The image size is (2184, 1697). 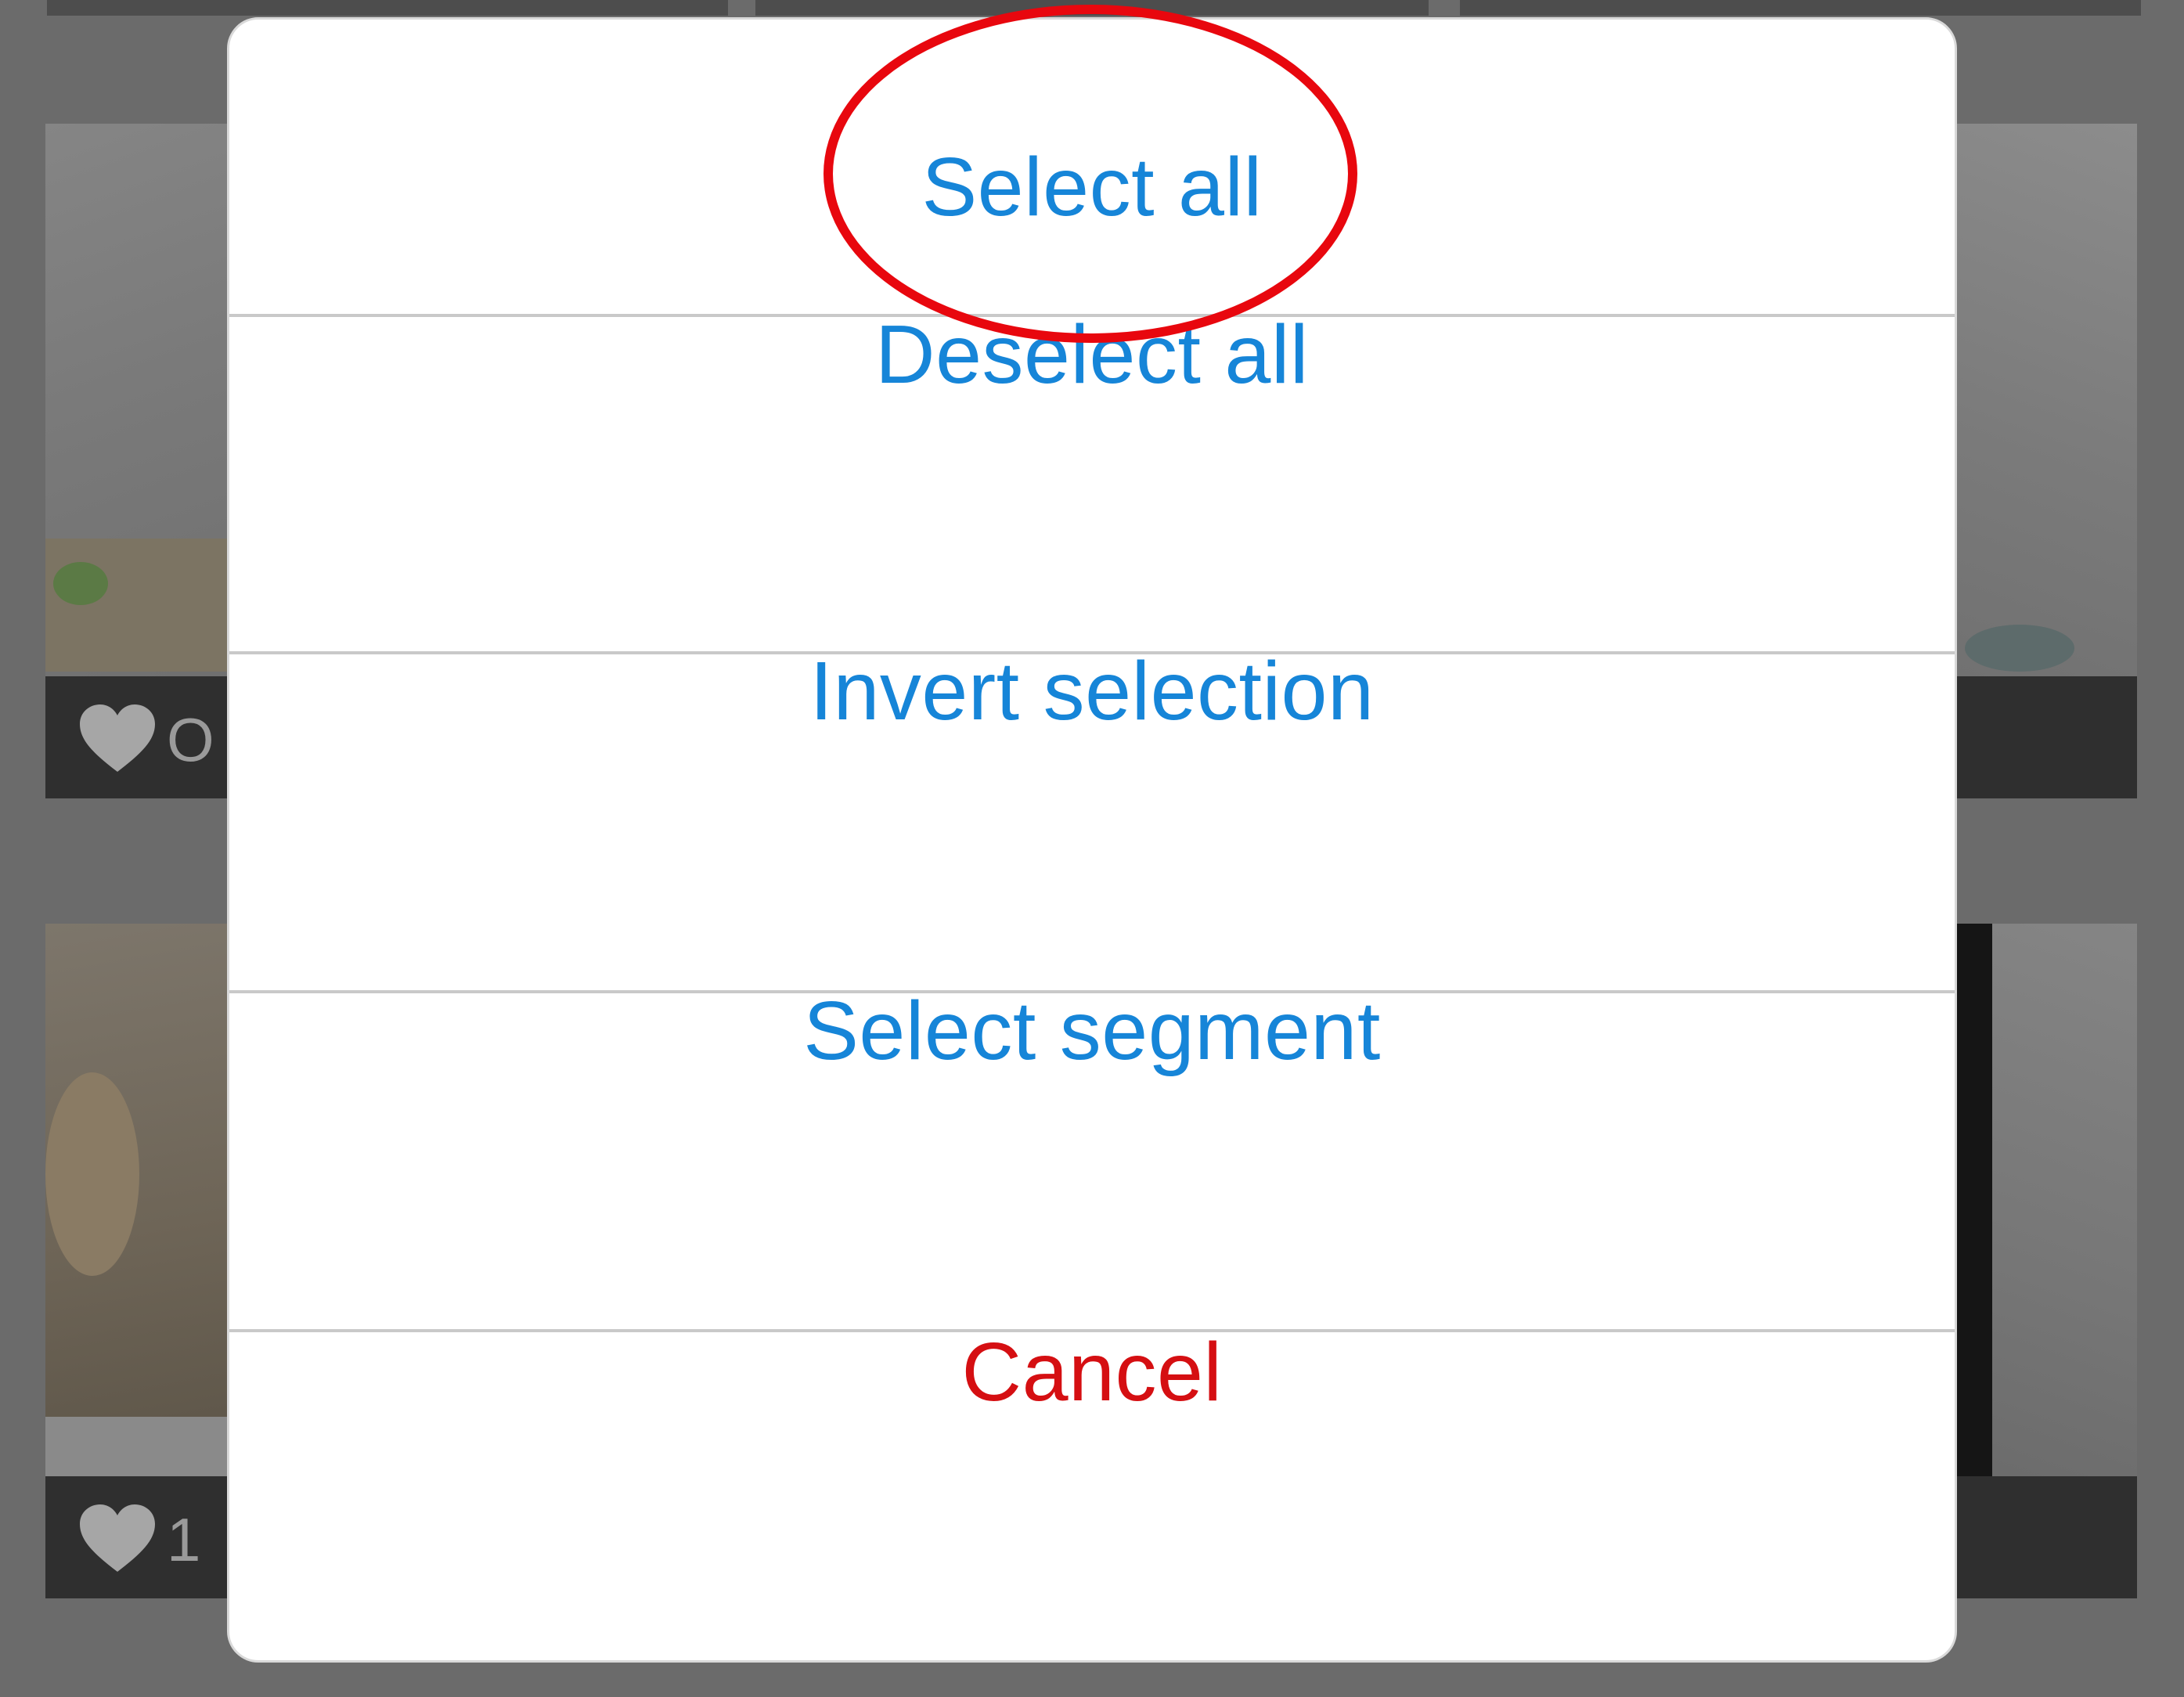 What do you see at coordinates (184, 1540) in the screenshot?
I see `like-count: 1` at bounding box center [184, 1540].